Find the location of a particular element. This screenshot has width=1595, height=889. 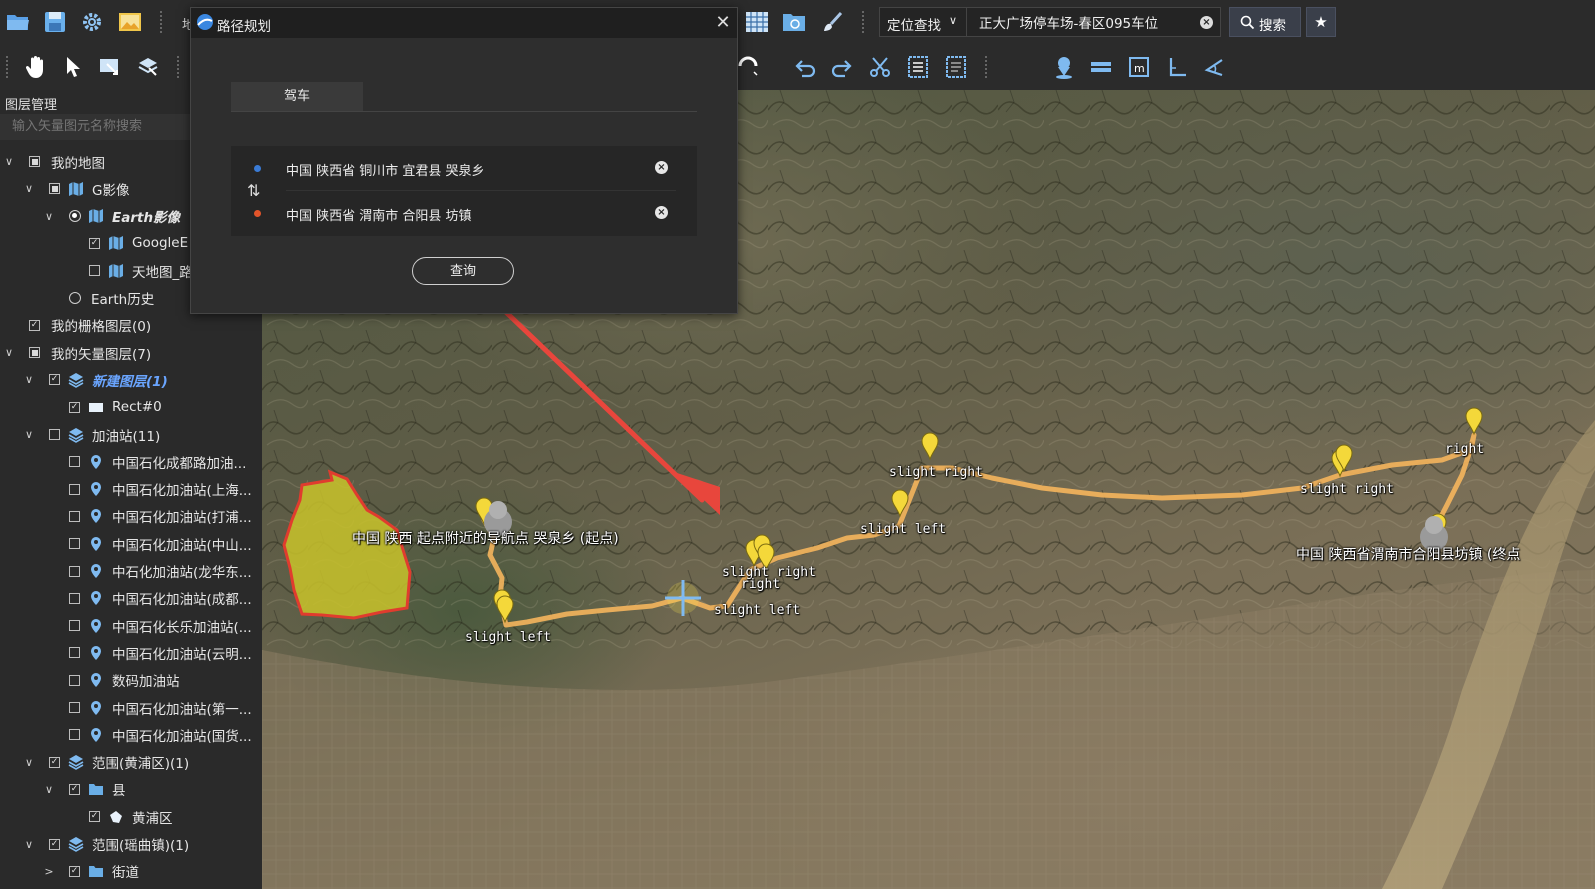

start-location-row: 中国 陕西省 铜川市 宜君县 哭泉乡 × is located at coordinates (464, 168).